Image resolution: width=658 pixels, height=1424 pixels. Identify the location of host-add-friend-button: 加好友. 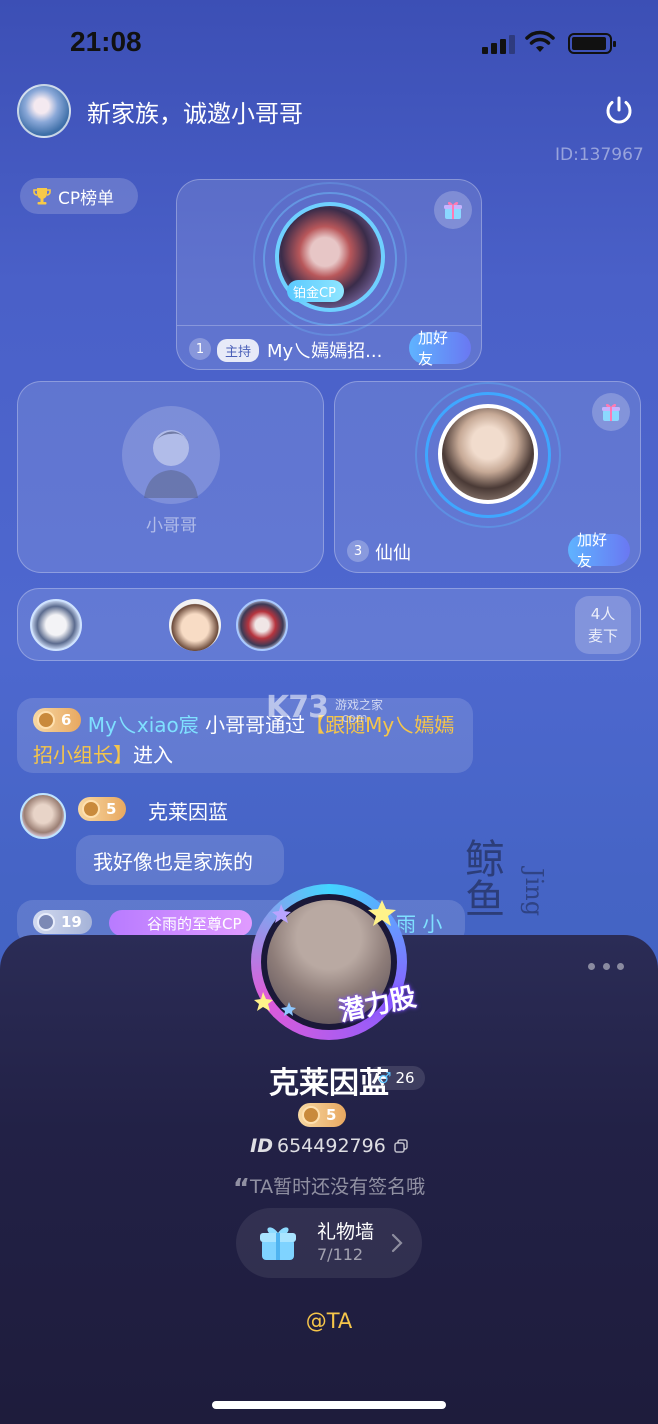
(440, 348).